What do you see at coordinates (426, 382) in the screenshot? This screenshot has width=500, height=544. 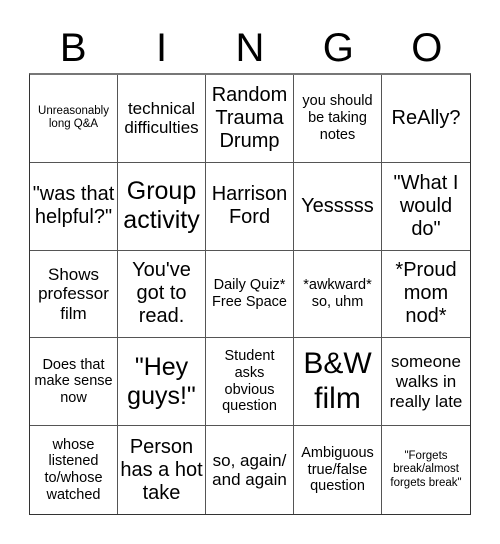 I see `bingo-cell: someone walks in really late` at bounding box center [426, 382].